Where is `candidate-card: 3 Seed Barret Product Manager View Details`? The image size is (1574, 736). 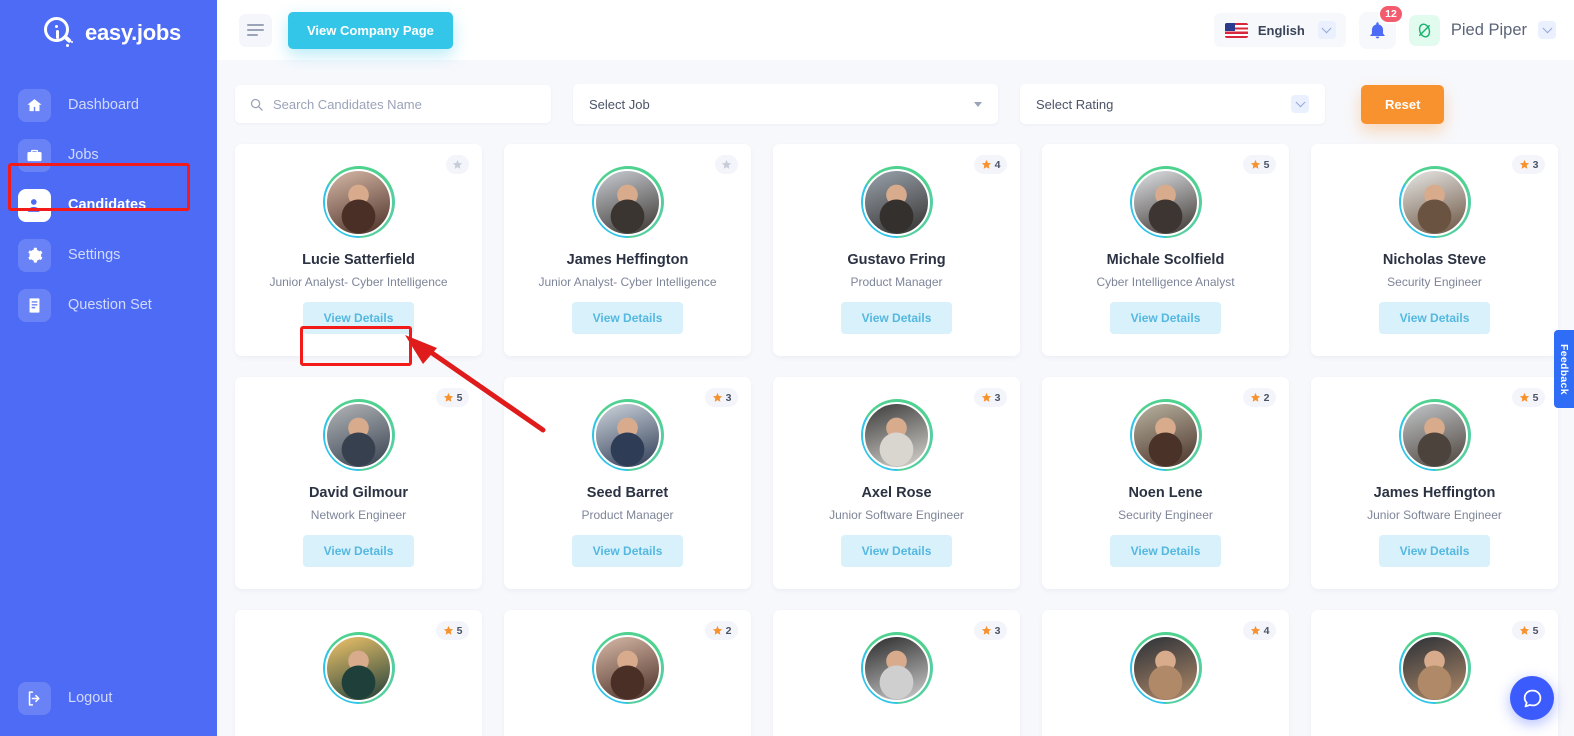
candidate-card: 3 Seed Barret Product Manager View Details is located at coordinates (627, 483).